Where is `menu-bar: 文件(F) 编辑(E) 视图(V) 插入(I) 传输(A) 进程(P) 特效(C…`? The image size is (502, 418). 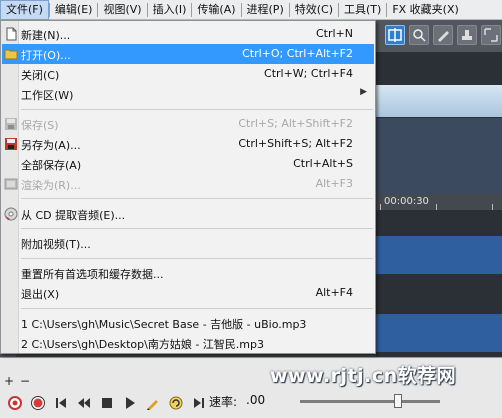 menu-bar: 文件(F) 编辑(E) 视图(V) 插入(I) 传输(A) 进程(P) 特效(C… is located at coordinates (251, 10).